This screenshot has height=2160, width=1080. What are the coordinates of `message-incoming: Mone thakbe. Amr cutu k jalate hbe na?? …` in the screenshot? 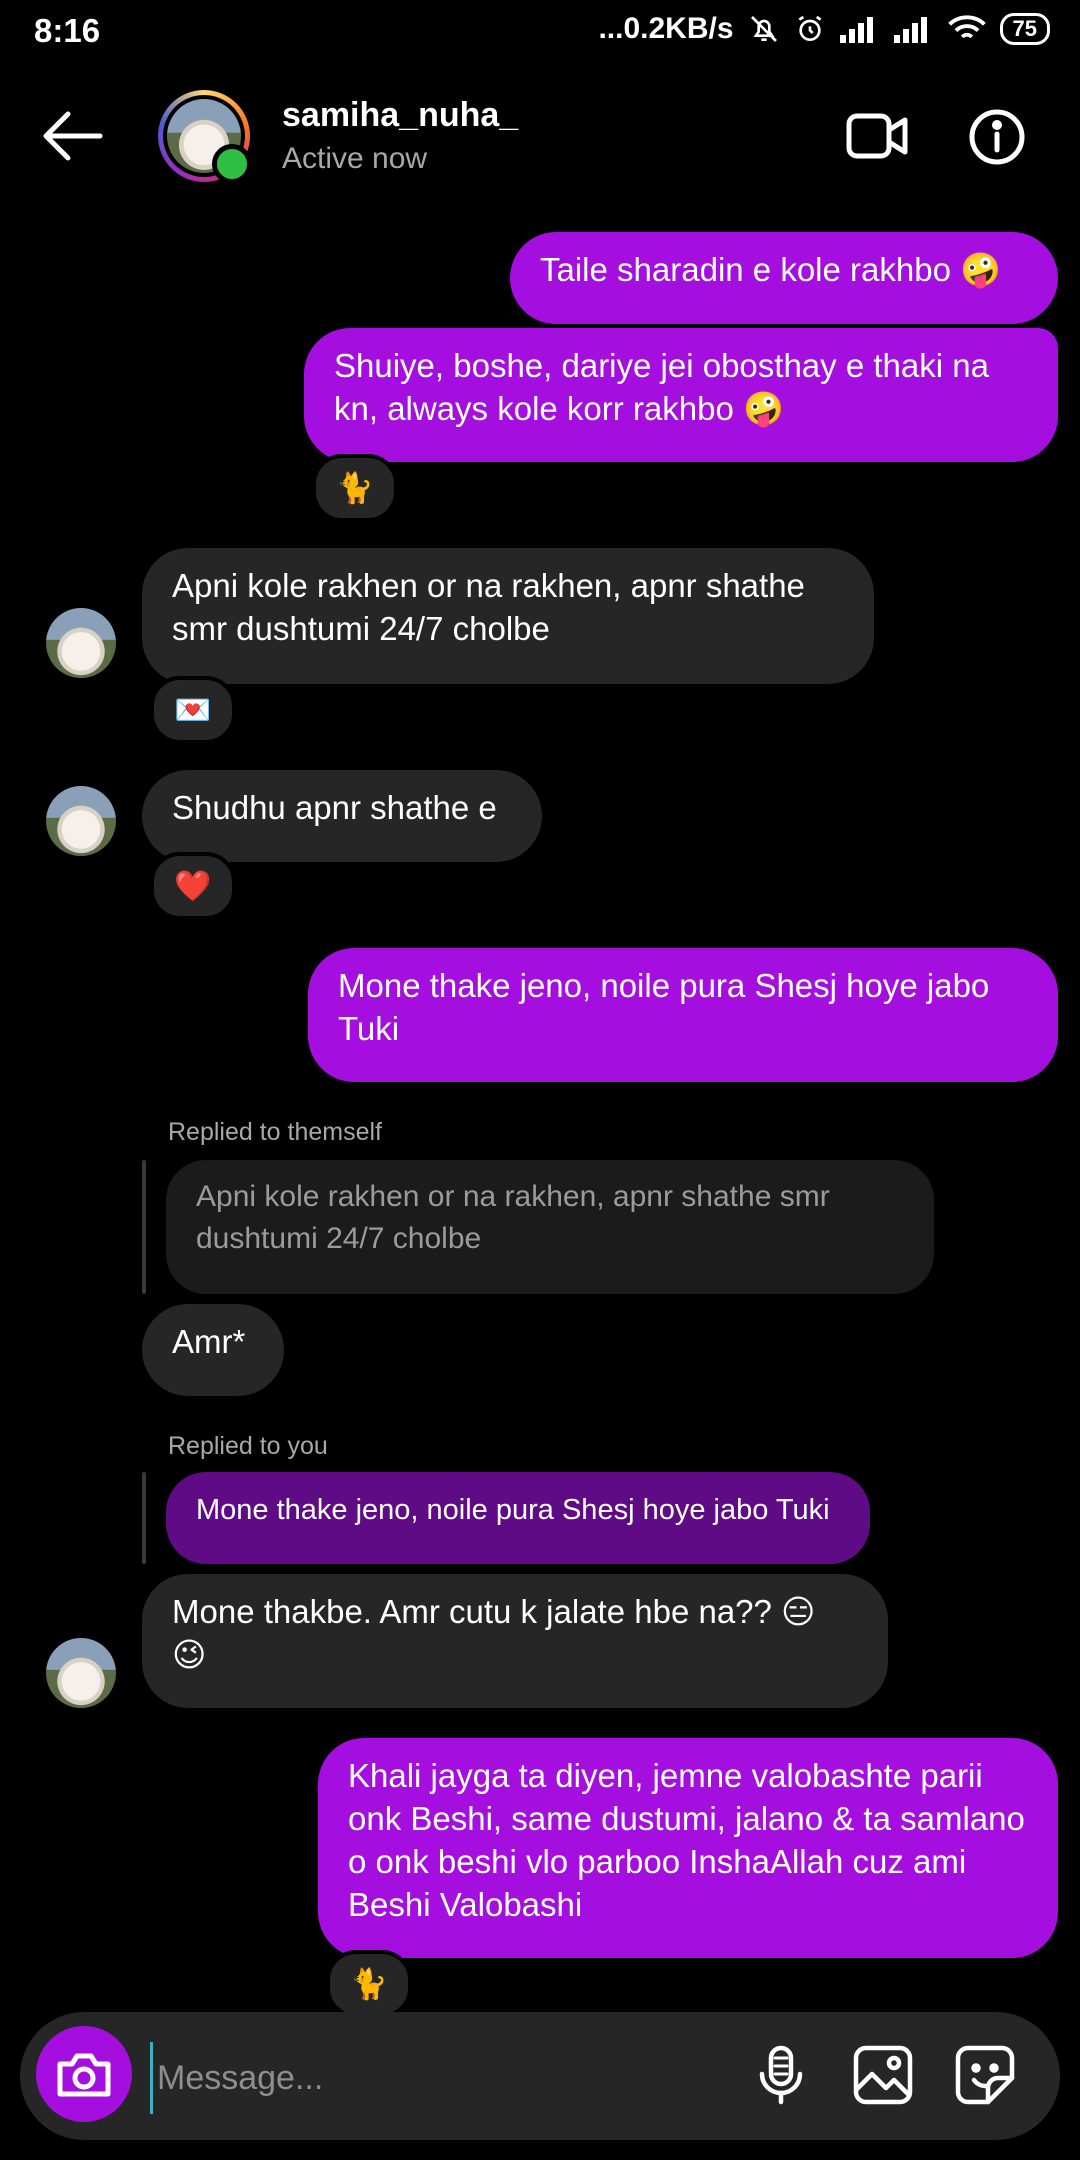 It's located at (515, 1641).